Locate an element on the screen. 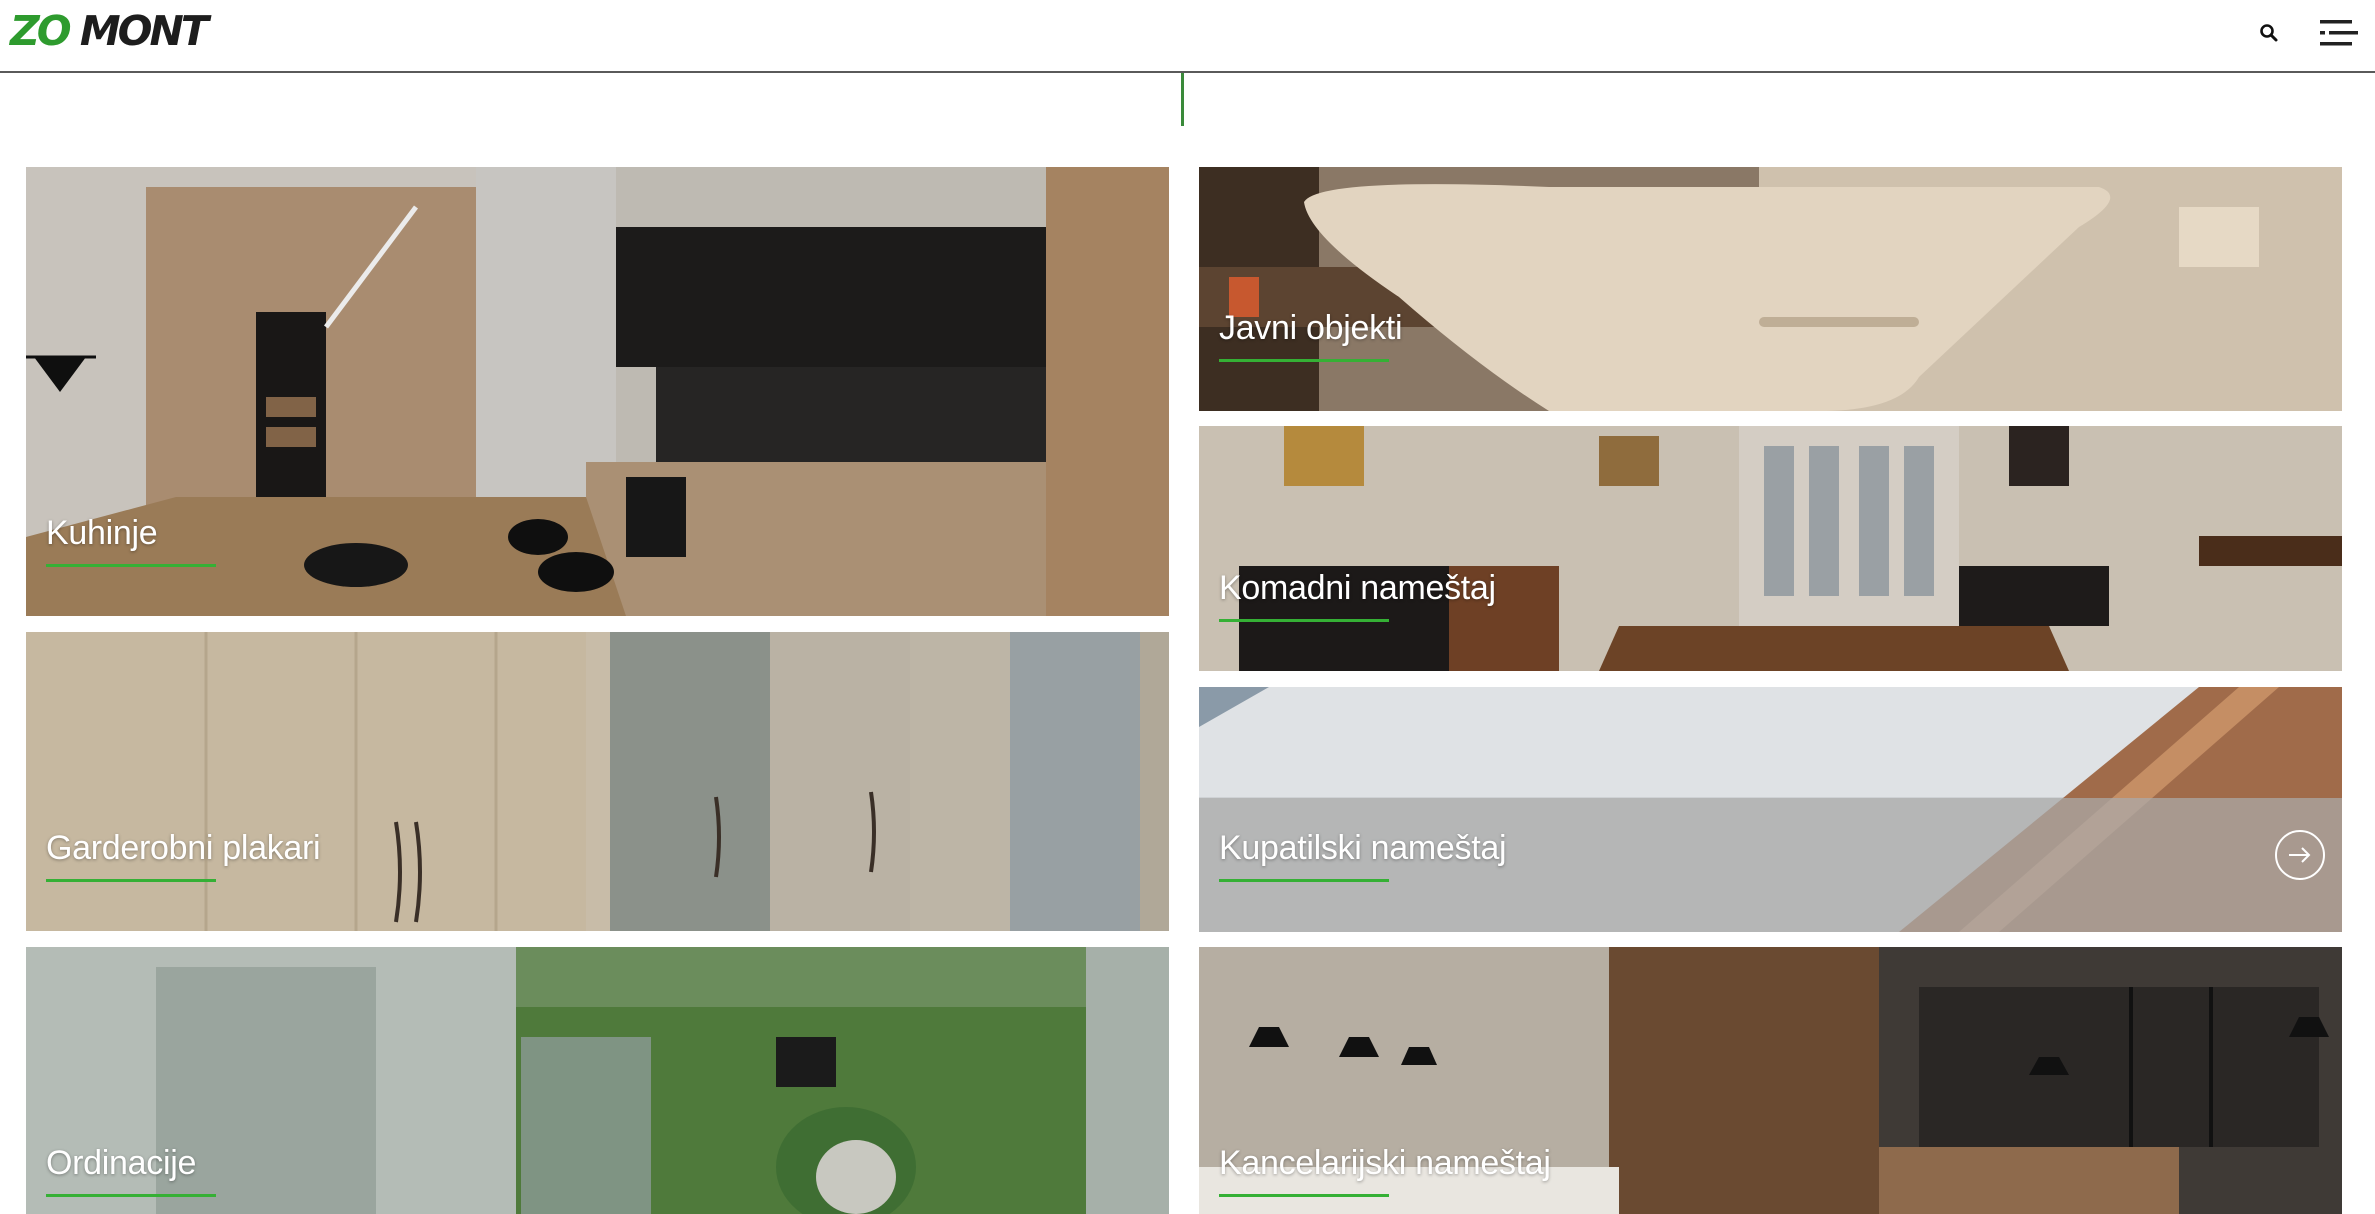 The height and width of the screenshot is (1214, 2375). center-divider is located at coordinates (1182, 99).